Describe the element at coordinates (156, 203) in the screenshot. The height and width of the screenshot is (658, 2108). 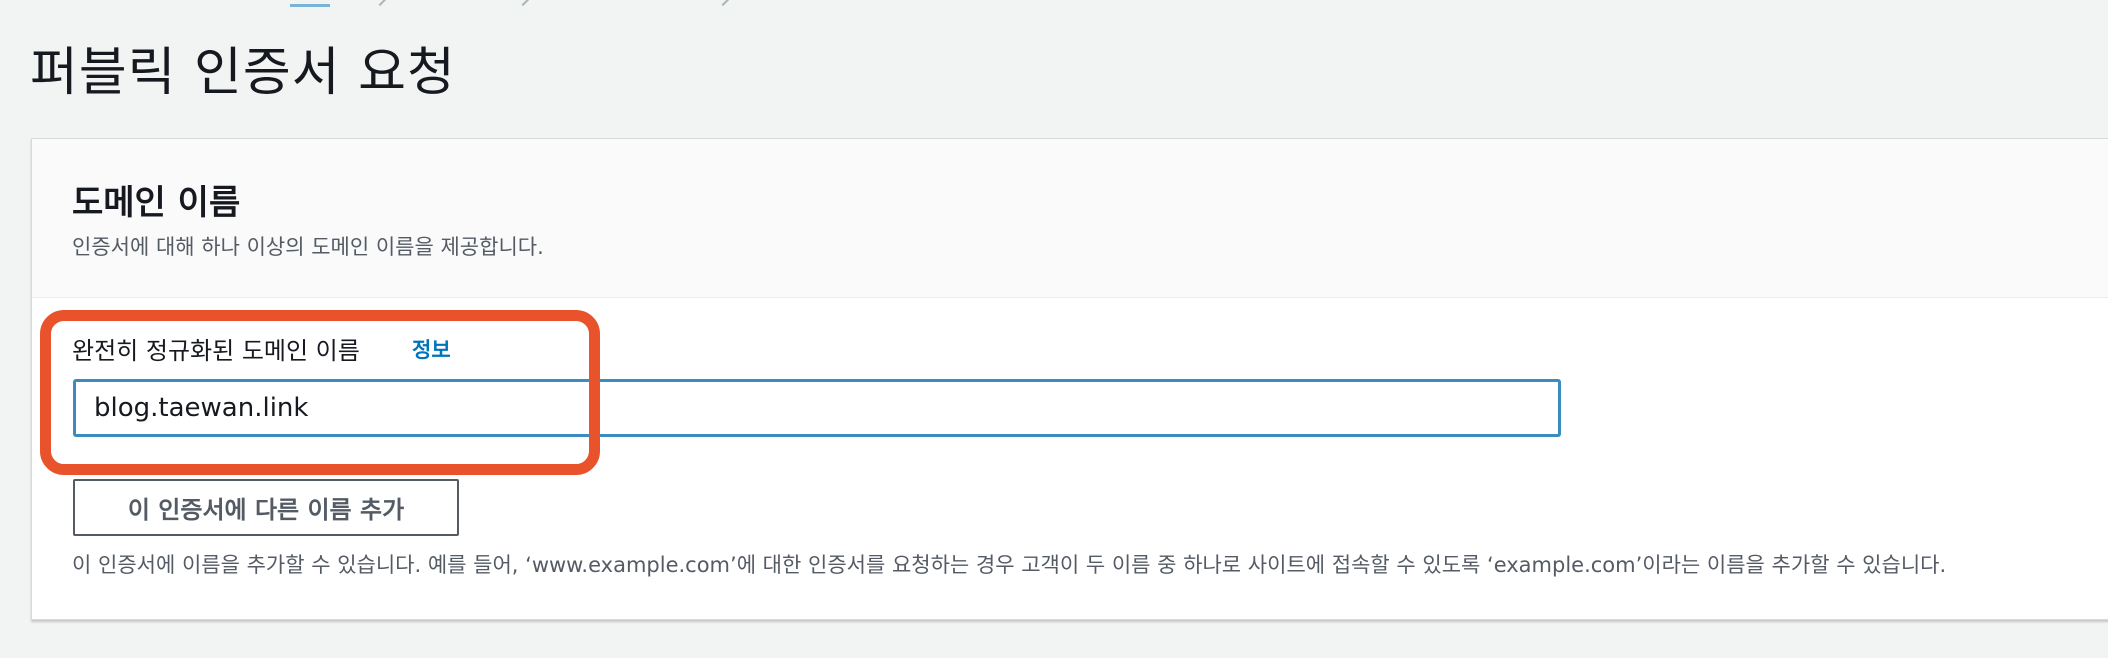
I see `panel-title: 도메인 이름` at that location.